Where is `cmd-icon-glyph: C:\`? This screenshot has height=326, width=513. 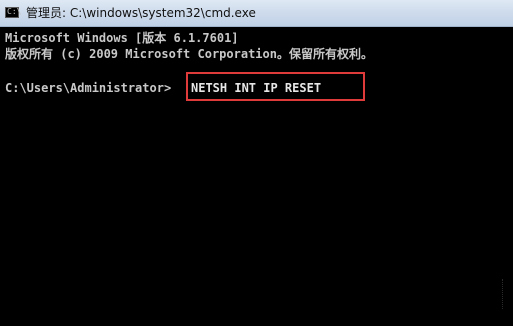 cmd-icon-glyph: C:\ is located at coordinates (14, 11).